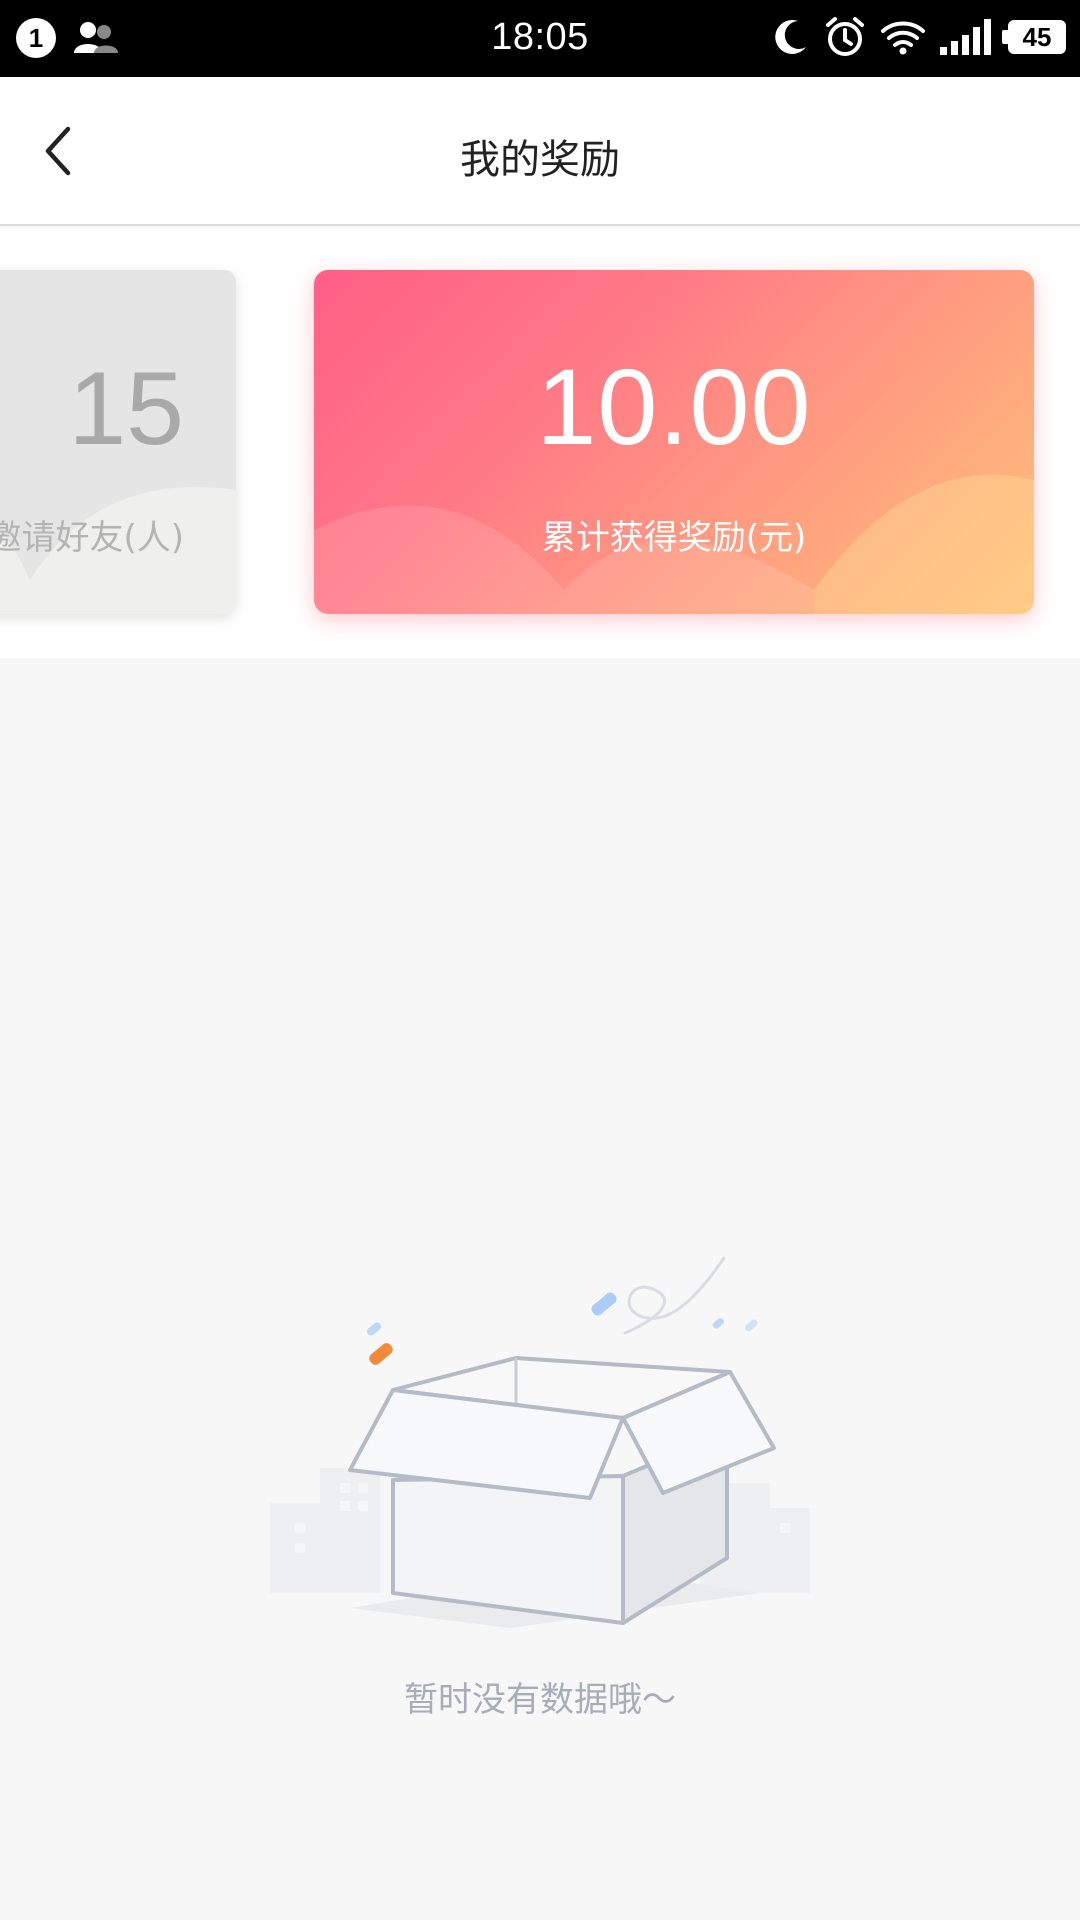 This screenshot has width=1080, height=1920. What do you see at coordinates (674, 538) in the screenshot?
I see `total-reward-label: 累计获得奖励(元)` at bounding box center [674, 538].